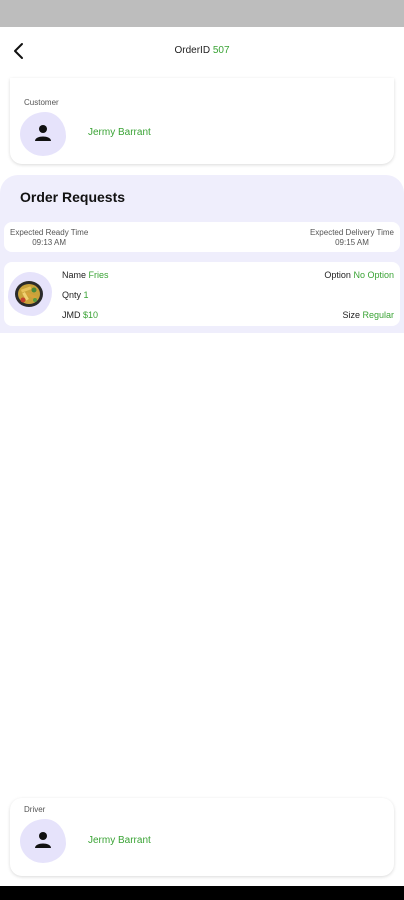  Describe the element at coordinates (378, 315) in the screenshot. I see `item-size-value: Regular` at that location.